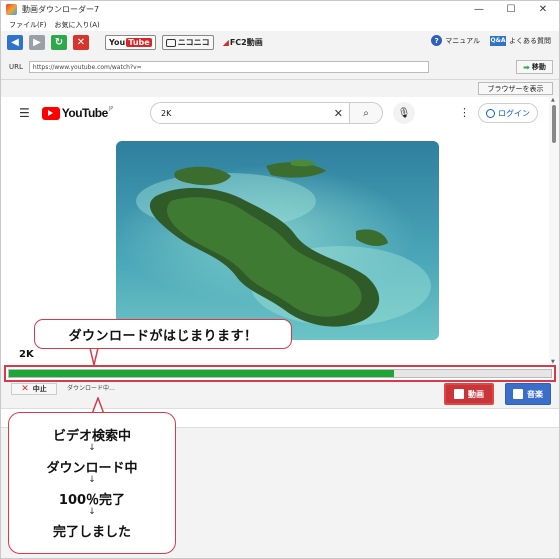  I want to click on callout-steps: ビデオ検索中 ↓ ダウンロード中 ↓ 100％完了 ↓ 完了しました, so click(92, 483).